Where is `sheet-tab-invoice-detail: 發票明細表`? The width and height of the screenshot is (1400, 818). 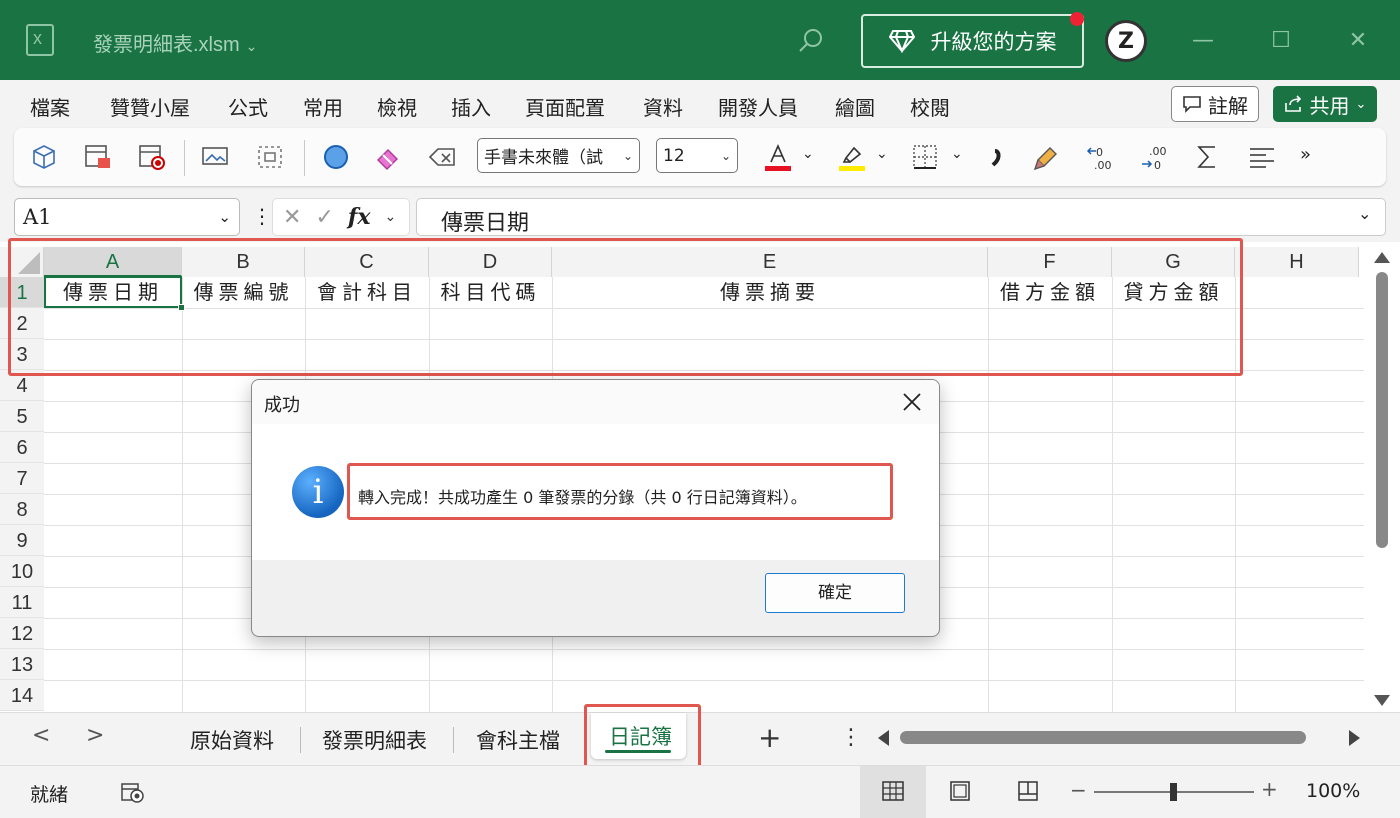
sheet-tab-invoice-detail: 發票明細表 is located at coordinates (374, 740).